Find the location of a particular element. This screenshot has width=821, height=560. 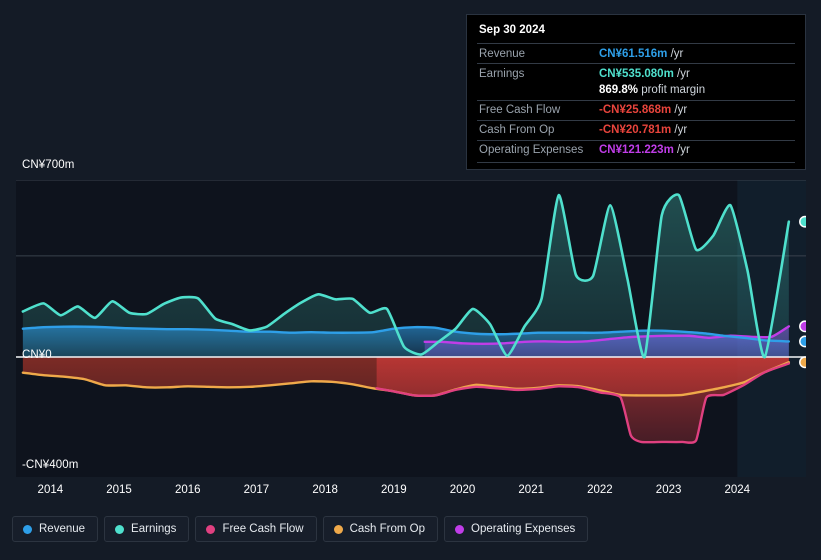

tooltip-date: Sep 30 2024 is located at coordinates (512, 30).